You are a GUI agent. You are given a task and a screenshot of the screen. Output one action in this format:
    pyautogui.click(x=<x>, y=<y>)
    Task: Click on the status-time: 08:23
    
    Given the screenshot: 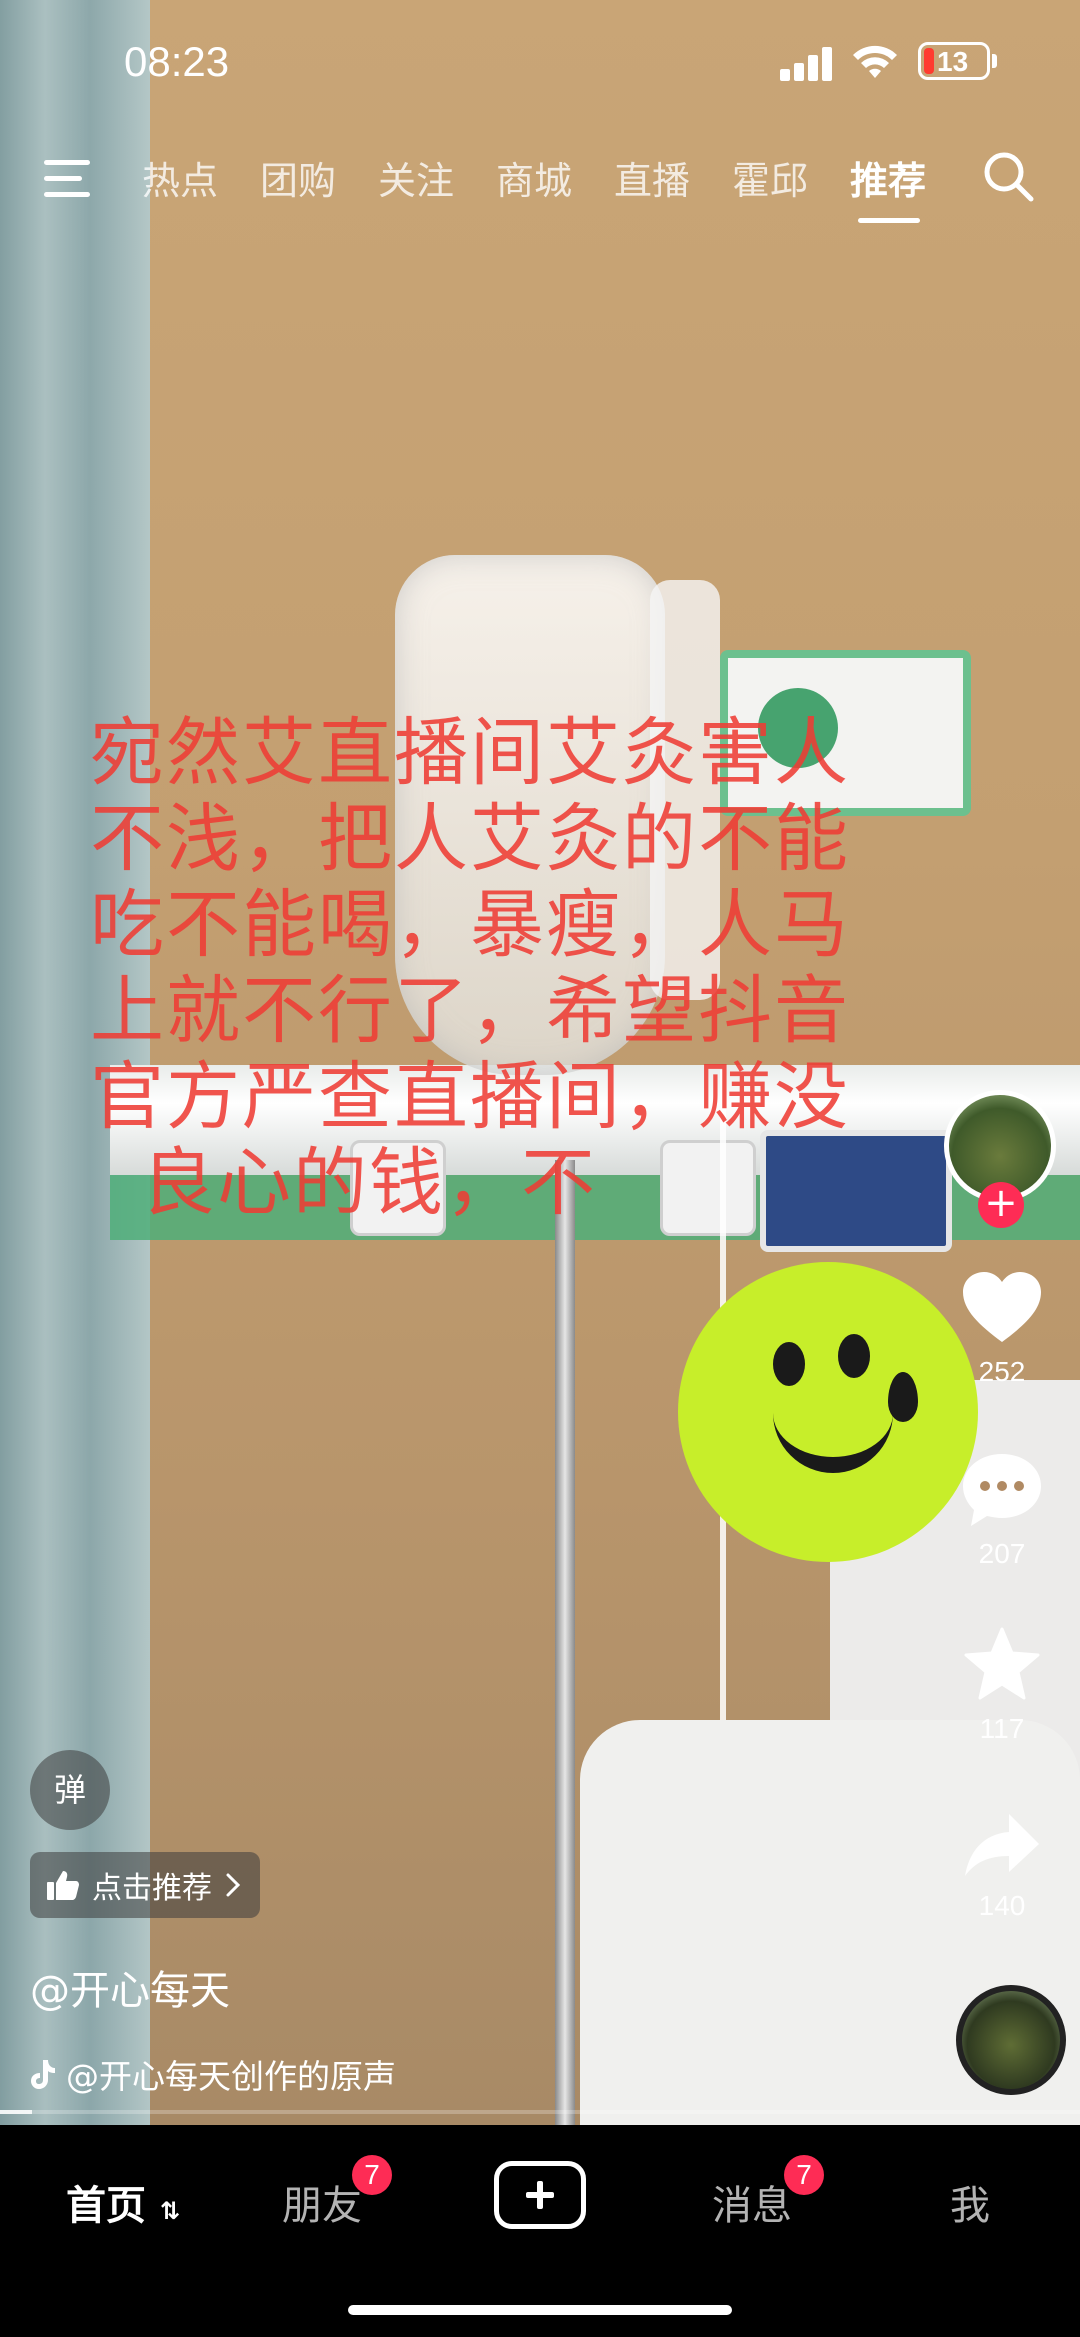 What is the action you would take?
    pyautogui.click(x=177, y=61)
    